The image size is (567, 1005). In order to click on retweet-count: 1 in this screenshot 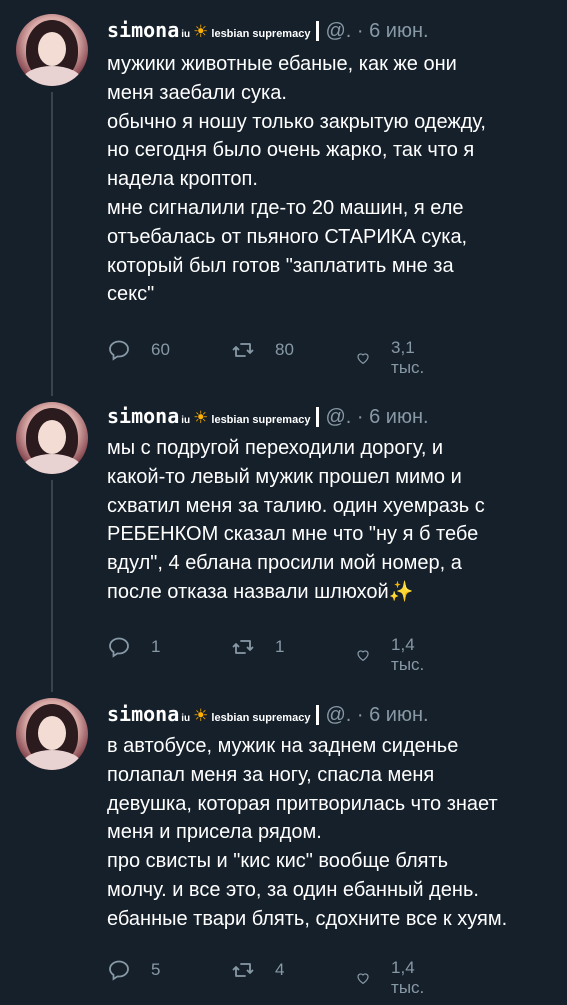, I will do `click(280, 646)`.